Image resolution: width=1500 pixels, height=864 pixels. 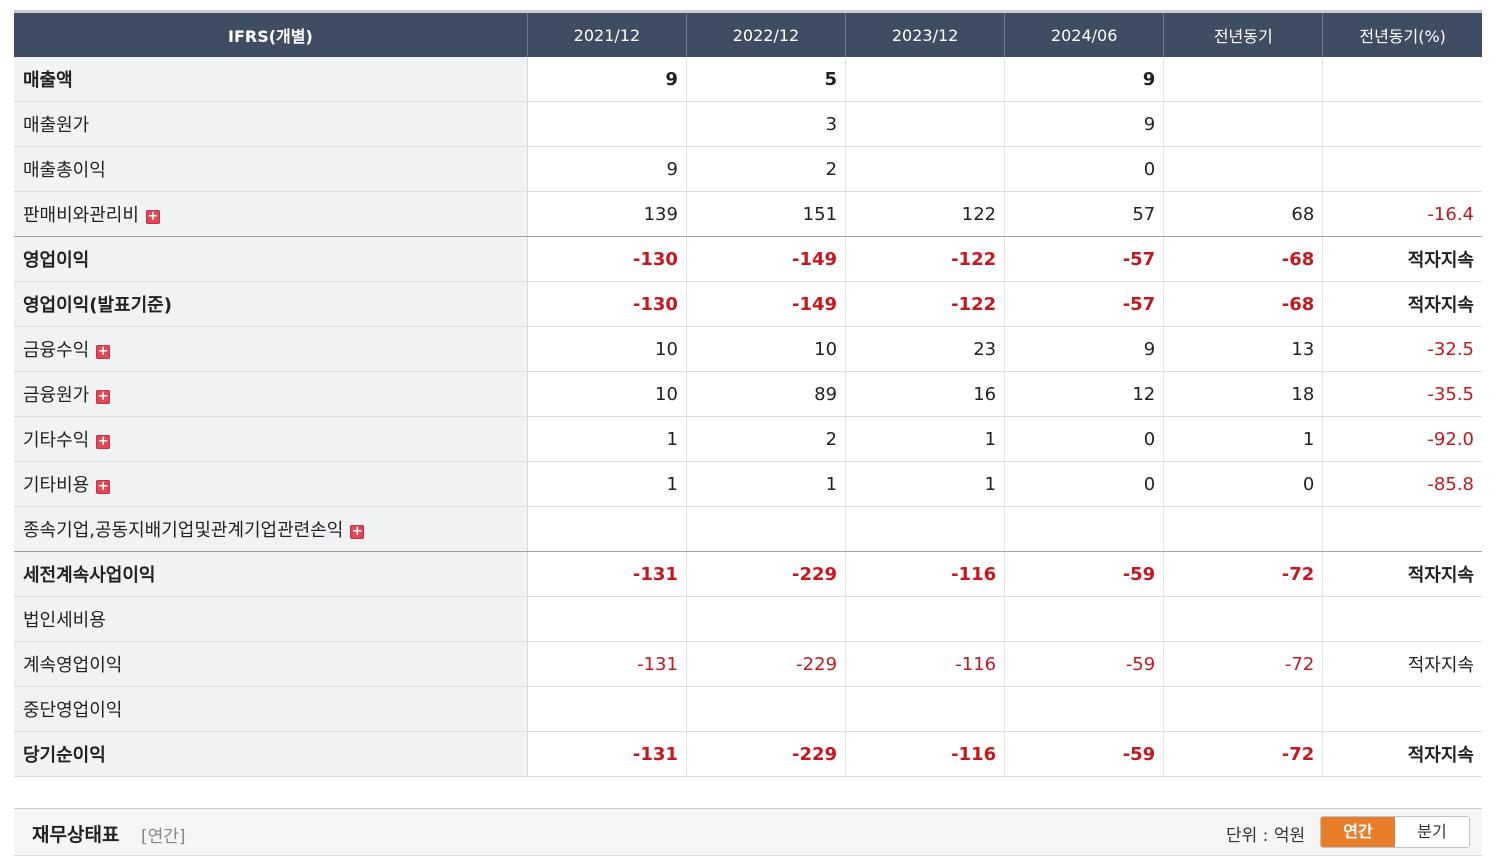 I want to click on row-label-cell: 법인세비용, so click(x=271, y=619).